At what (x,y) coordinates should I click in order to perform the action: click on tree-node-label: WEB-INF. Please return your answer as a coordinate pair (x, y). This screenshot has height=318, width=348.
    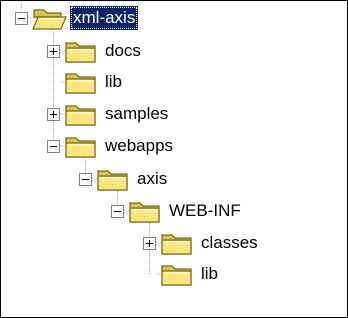
    Looking at the image, I should click on (205, 211).